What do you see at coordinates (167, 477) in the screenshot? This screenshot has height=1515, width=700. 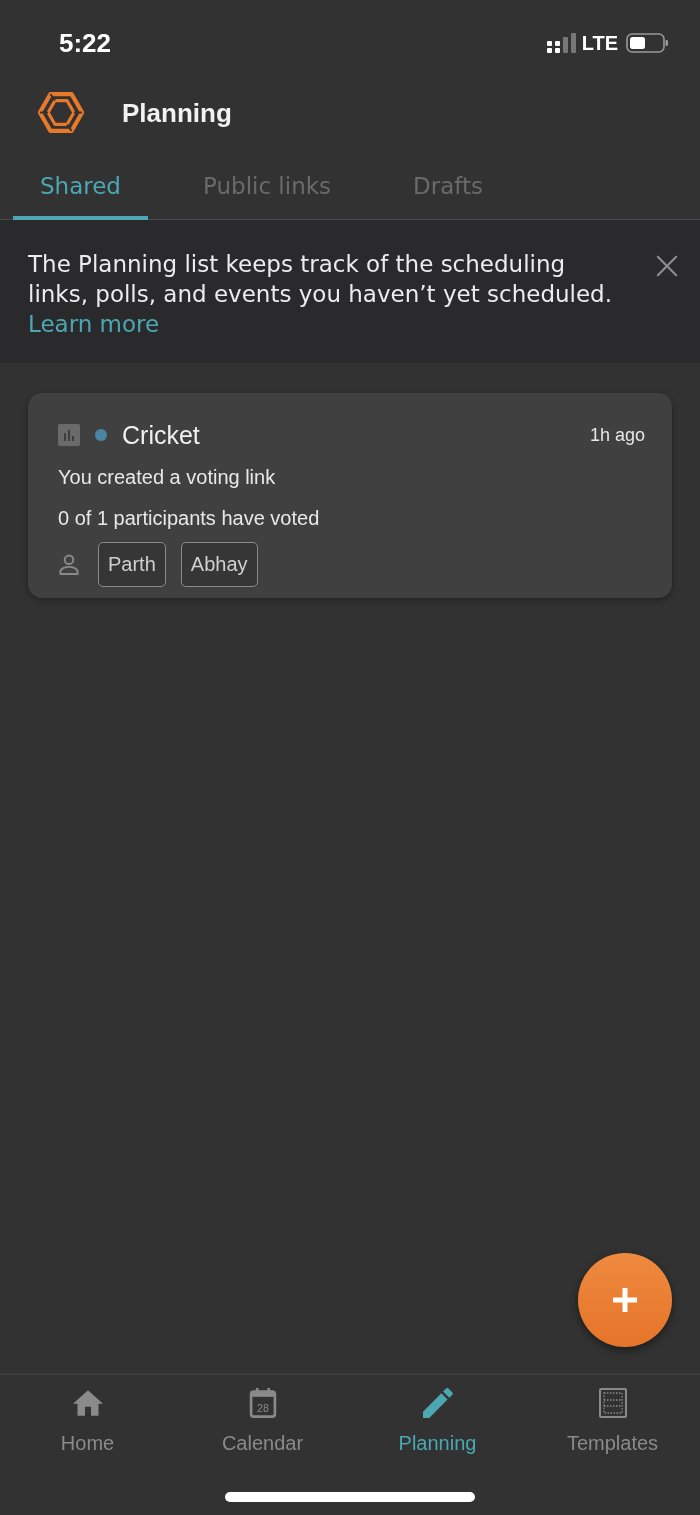 I see `card-description: You created a voting link` at bounding box center [167, 477].